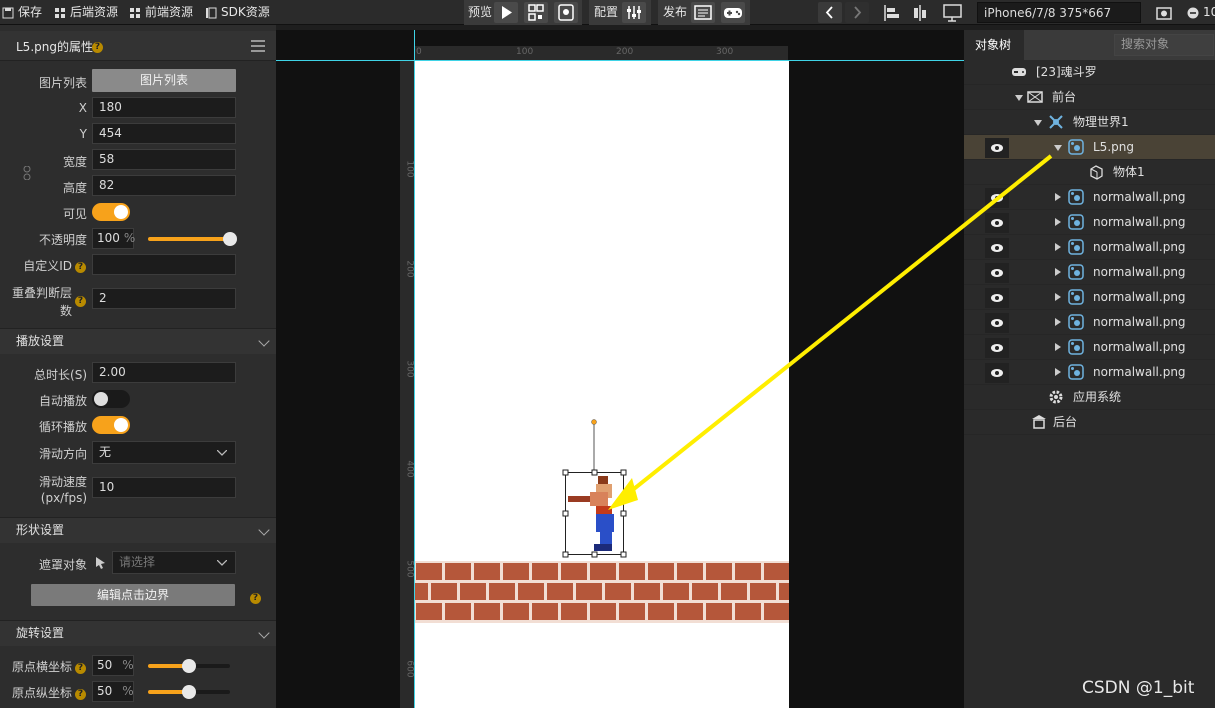  I want to click on device-preview-button, so click(566, 12).